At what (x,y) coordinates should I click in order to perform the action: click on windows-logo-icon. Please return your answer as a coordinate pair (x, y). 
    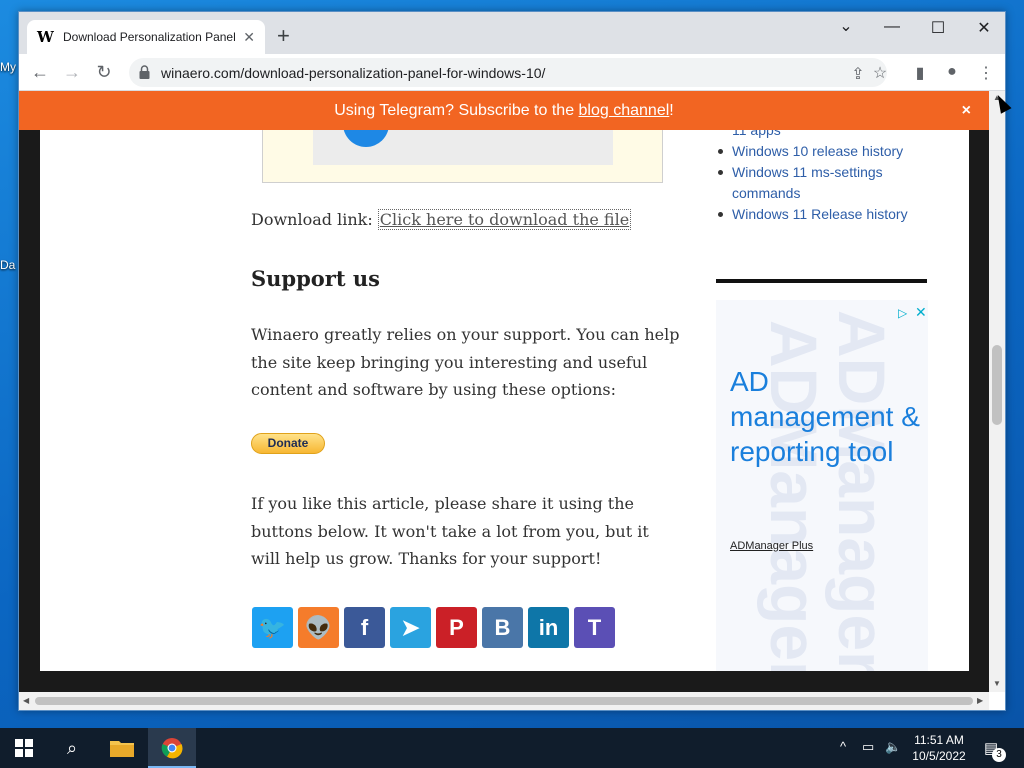
    Looking at the image, I should click on (24, 748).